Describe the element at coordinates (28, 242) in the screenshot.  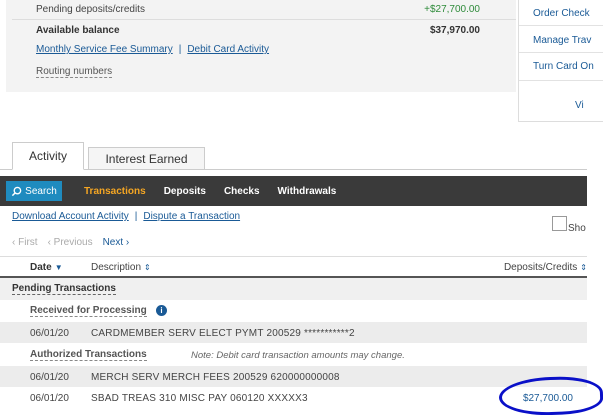
I see `first-label: First` at that location.